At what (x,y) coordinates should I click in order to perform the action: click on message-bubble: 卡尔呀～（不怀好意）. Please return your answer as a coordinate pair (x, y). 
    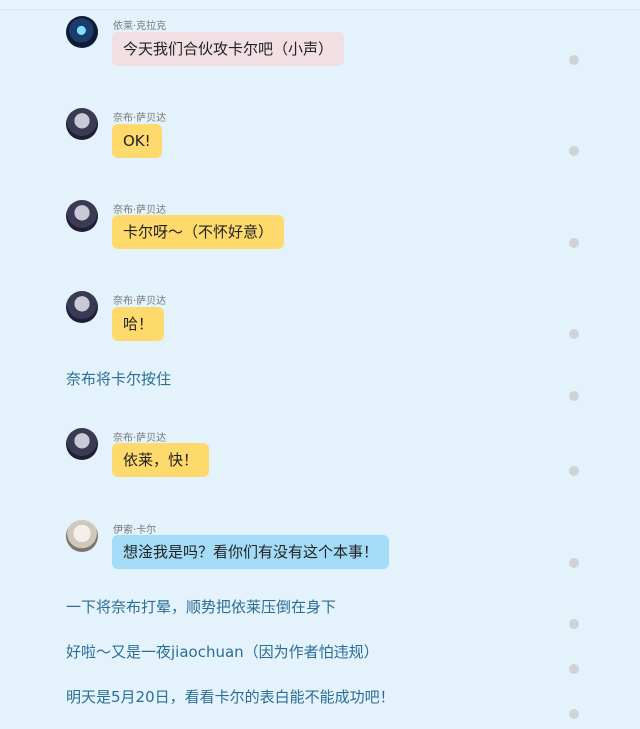
    Looking at the image, I should click on (198, 232).